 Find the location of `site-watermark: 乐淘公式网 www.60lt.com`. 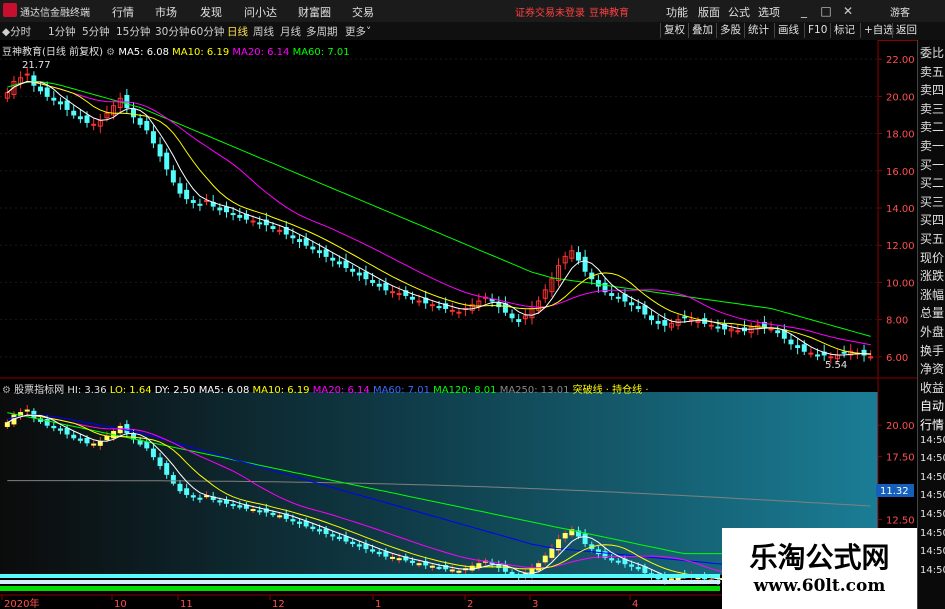

site-watermark: 乐淘公式网 www.60lt.com is located at coordinates (819, 568).